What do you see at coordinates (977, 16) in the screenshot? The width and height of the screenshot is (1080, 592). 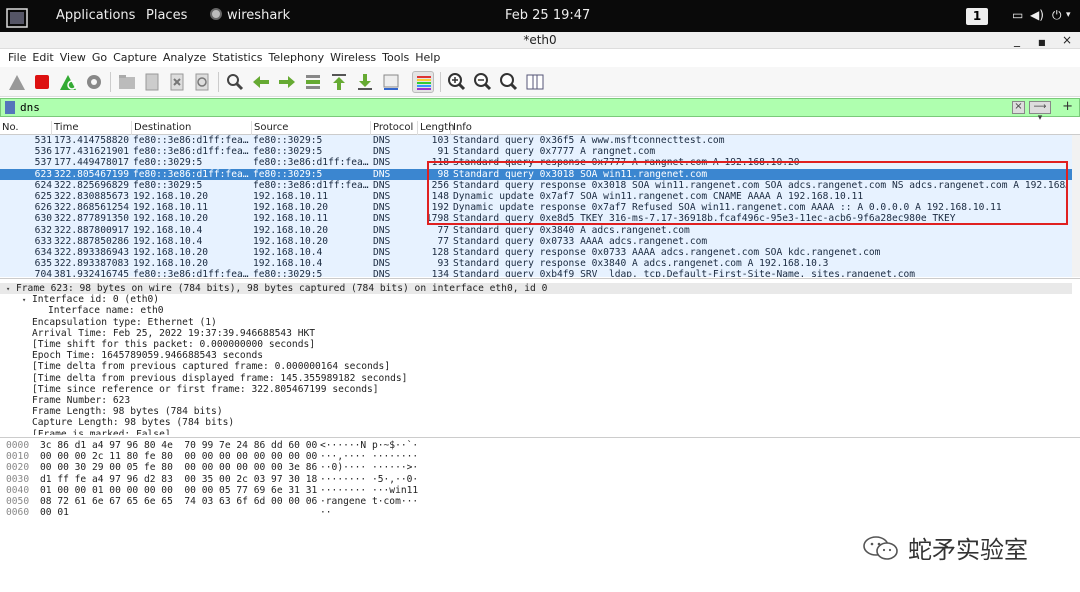 I see `workspace-indicator: 1` at bounding box center [977, 16].